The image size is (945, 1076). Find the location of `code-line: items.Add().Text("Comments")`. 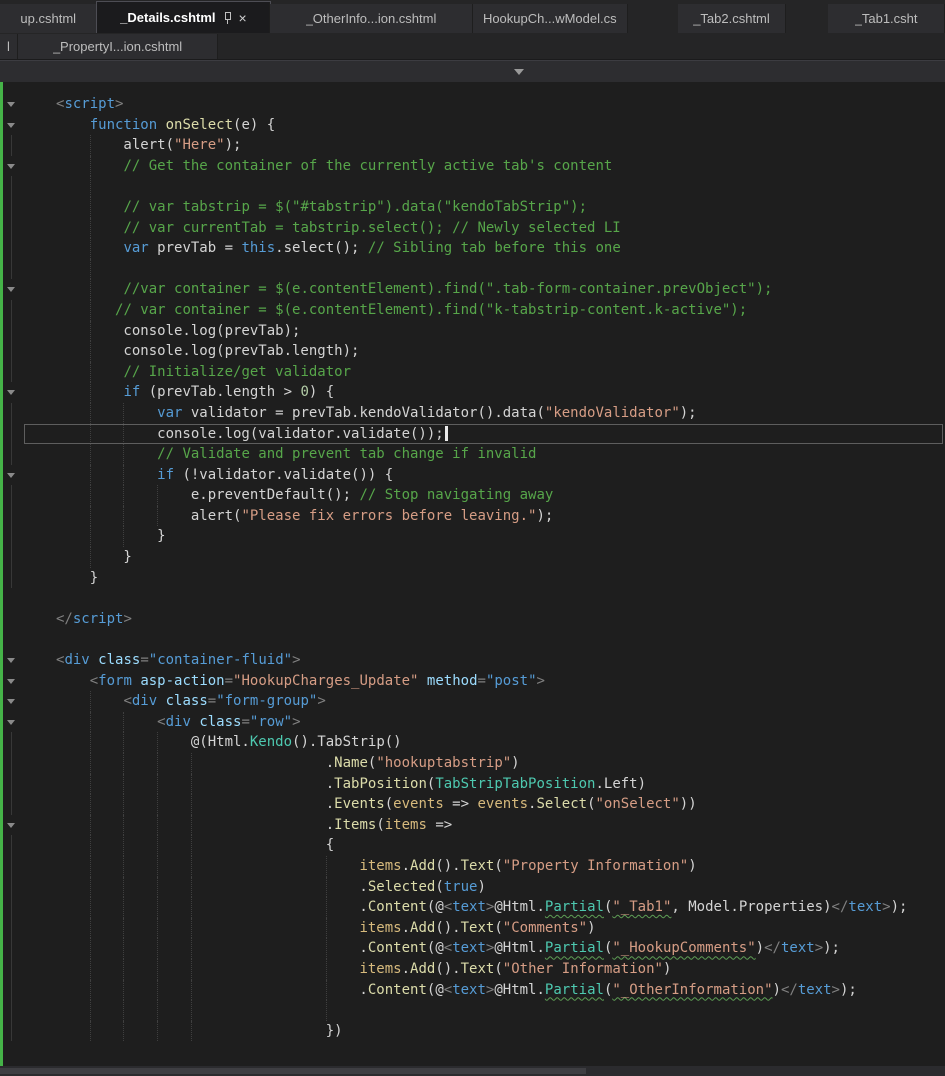

code-line: items.Add().Text("Comments") is located at coordinates (472, 928).